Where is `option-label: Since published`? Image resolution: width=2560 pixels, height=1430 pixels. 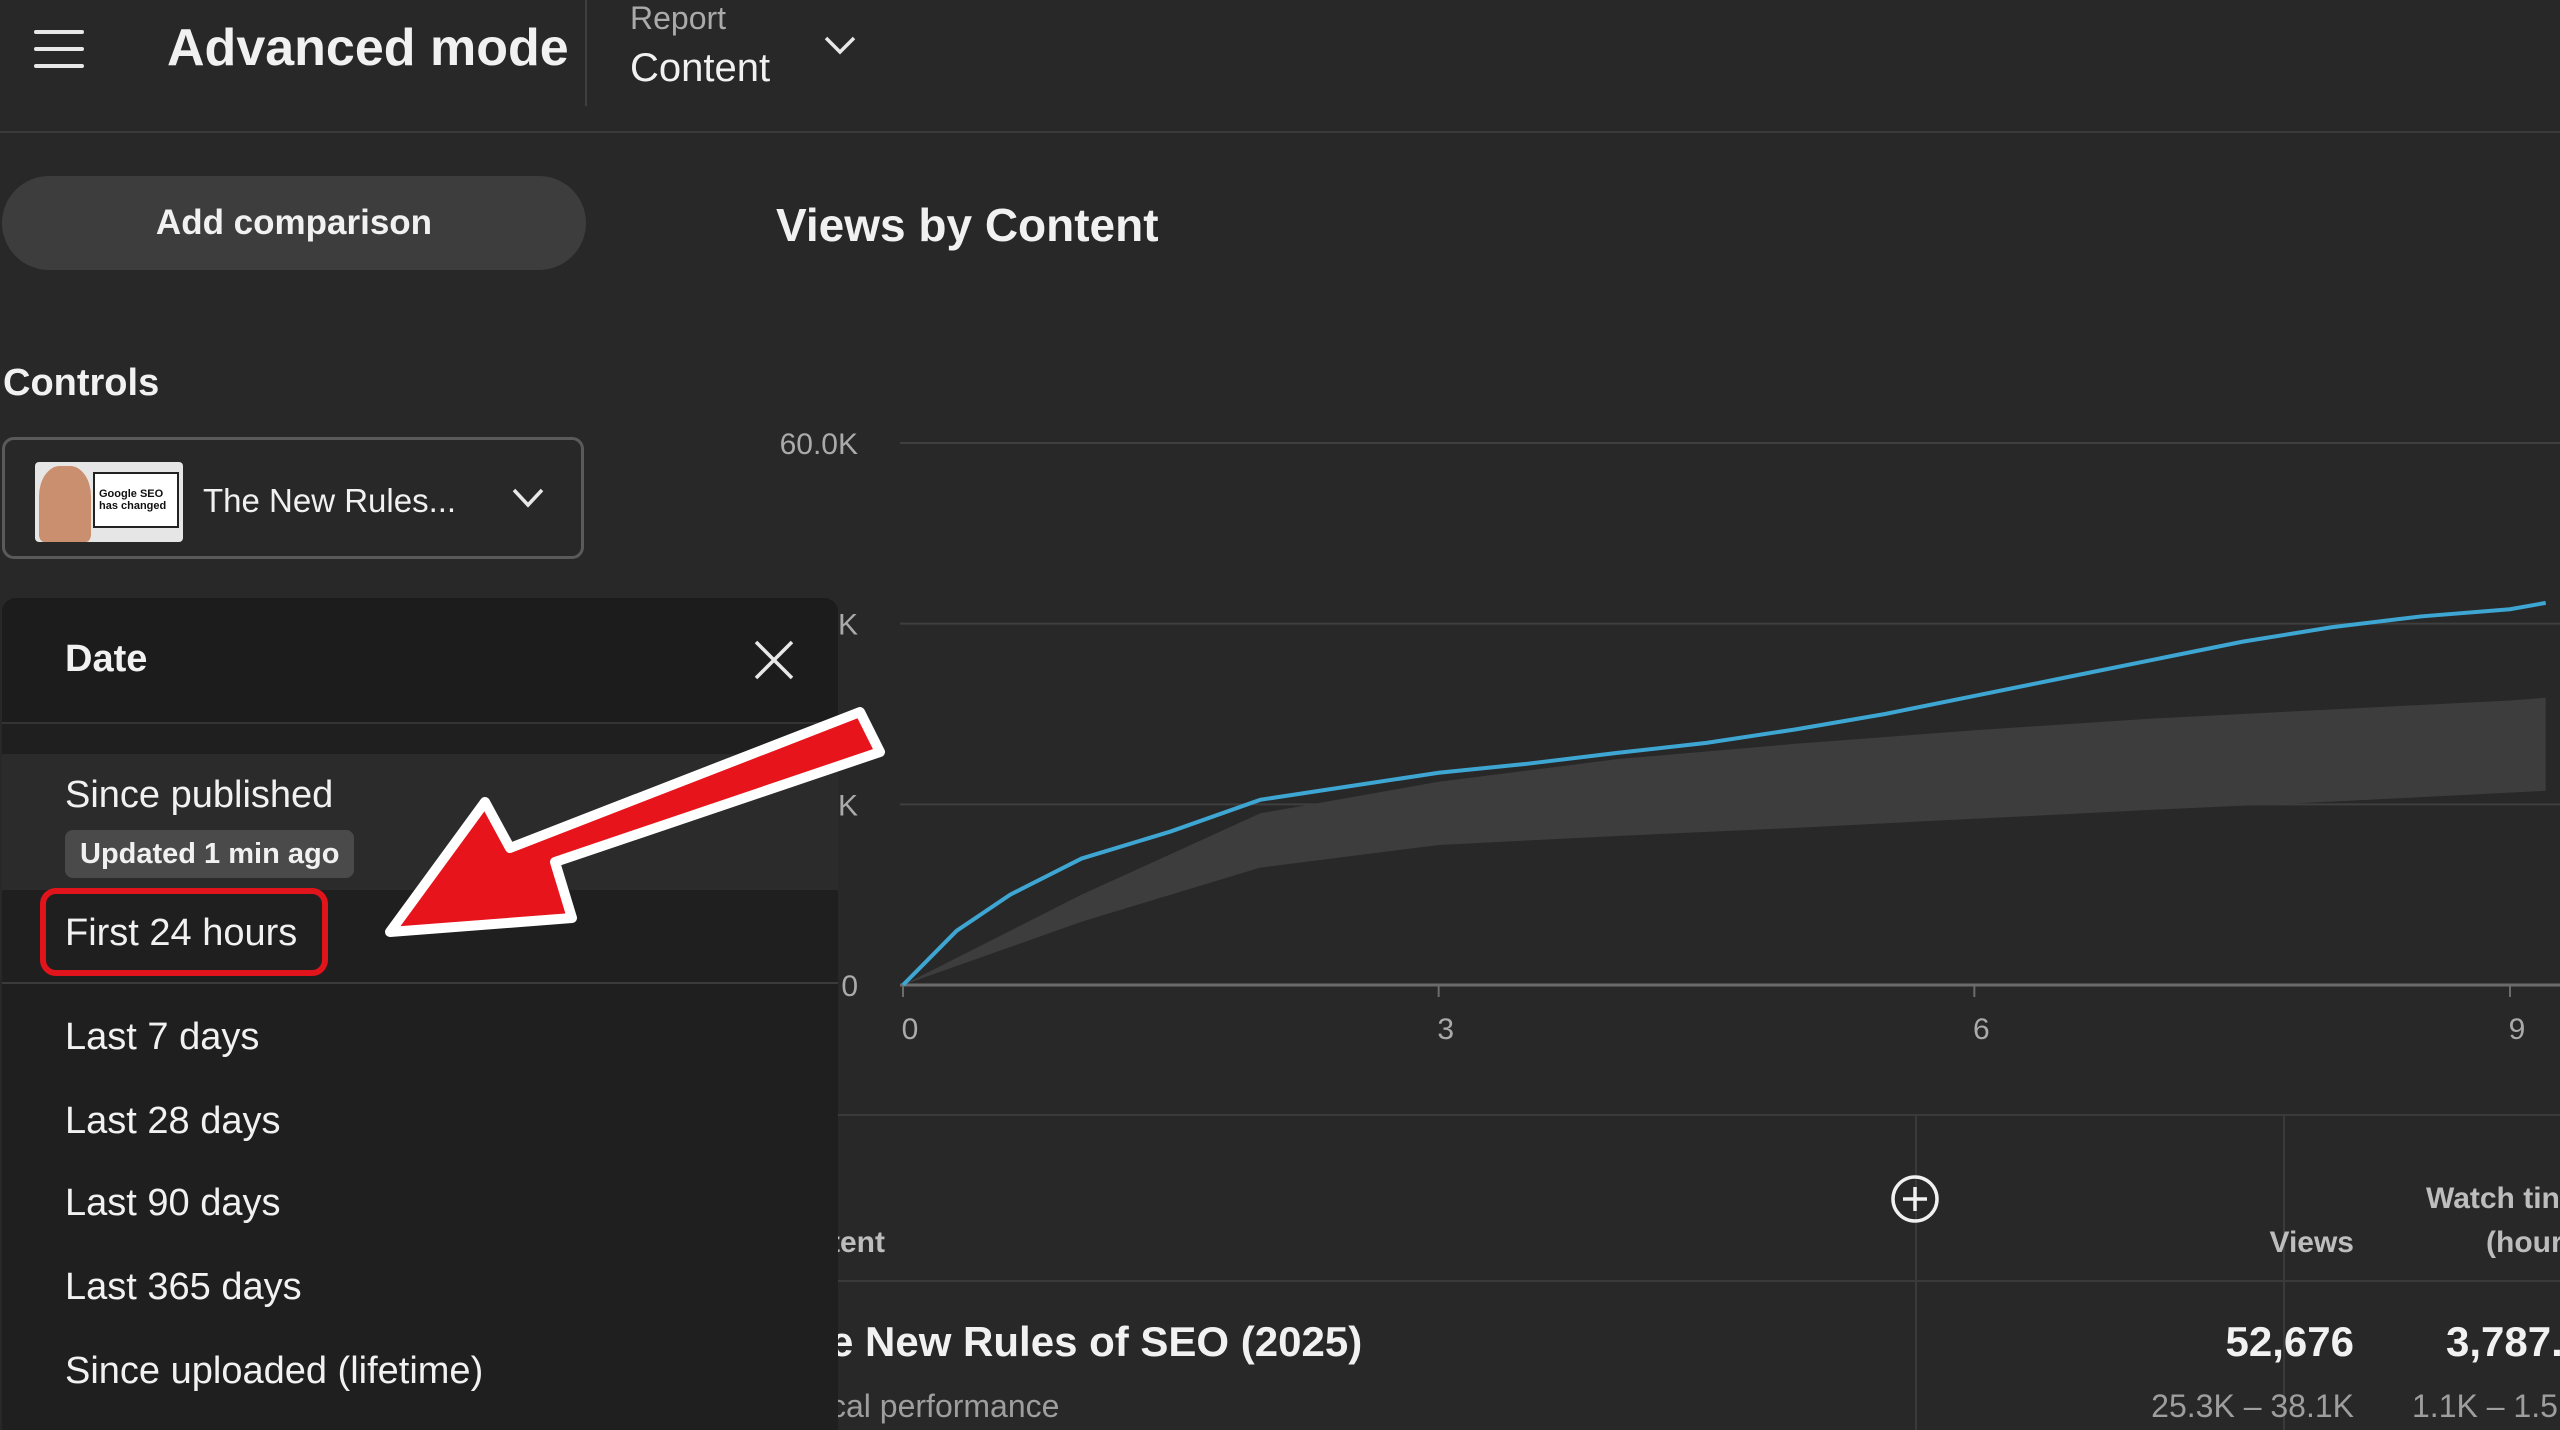 option-label: Since published is located at coordinates (199, 795).